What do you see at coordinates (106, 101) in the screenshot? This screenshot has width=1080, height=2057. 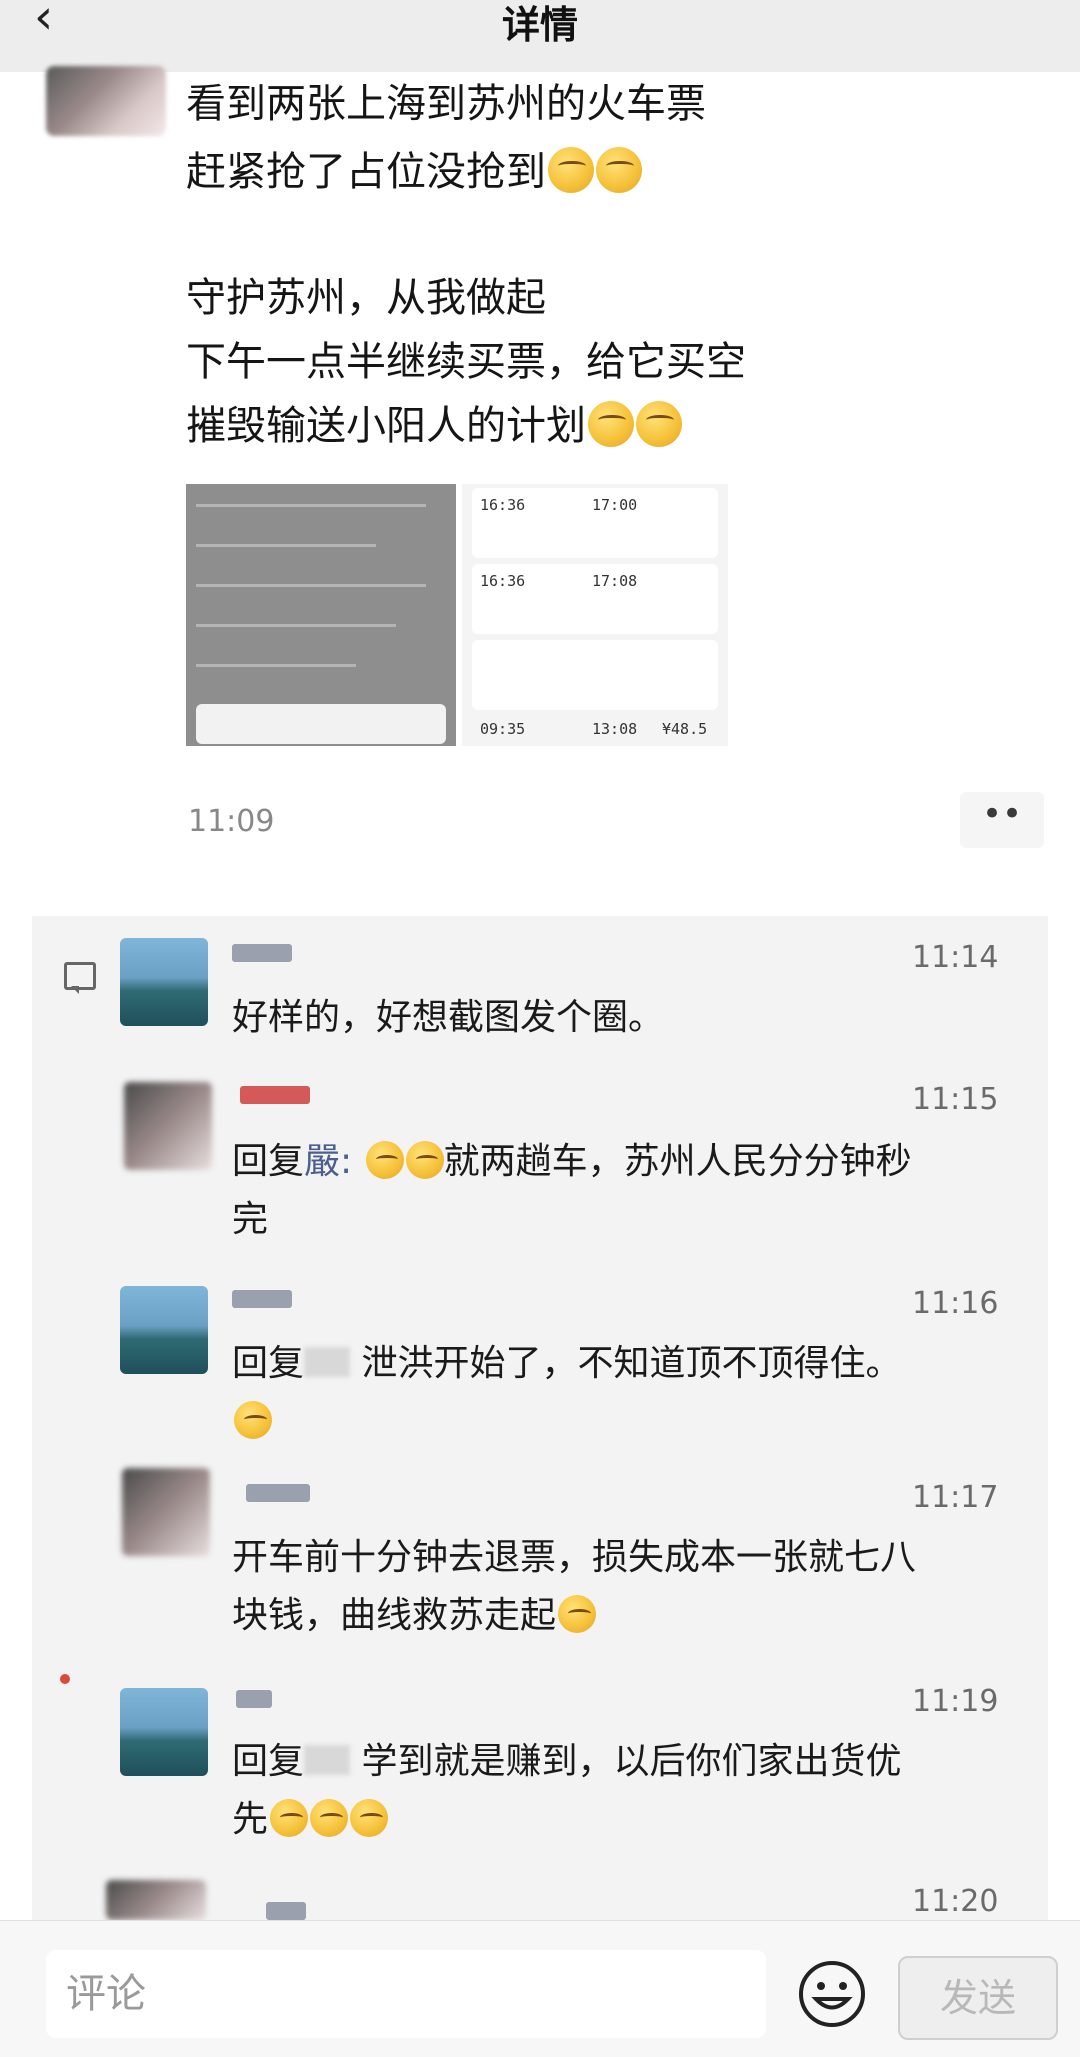 I see `author-avatar` at bounding box center [106, 101].